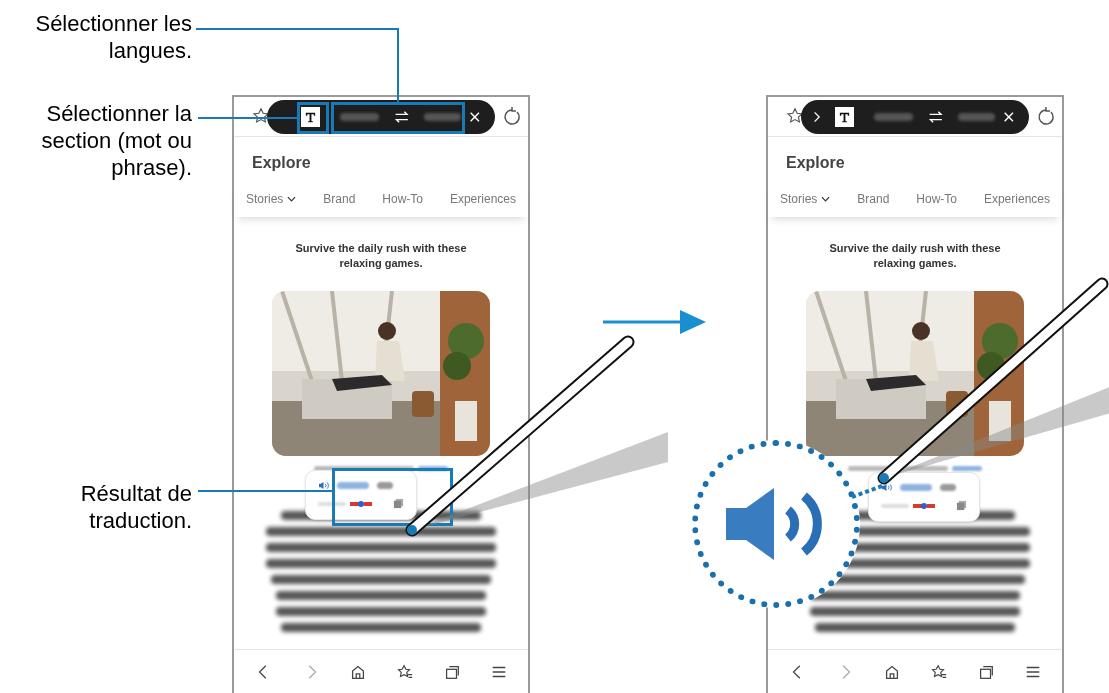 The height and width of the screenshot is (693, 1109). Describe the element at coordinates (817, 117) in the screenshot. I see `chevron-icon` at that location.